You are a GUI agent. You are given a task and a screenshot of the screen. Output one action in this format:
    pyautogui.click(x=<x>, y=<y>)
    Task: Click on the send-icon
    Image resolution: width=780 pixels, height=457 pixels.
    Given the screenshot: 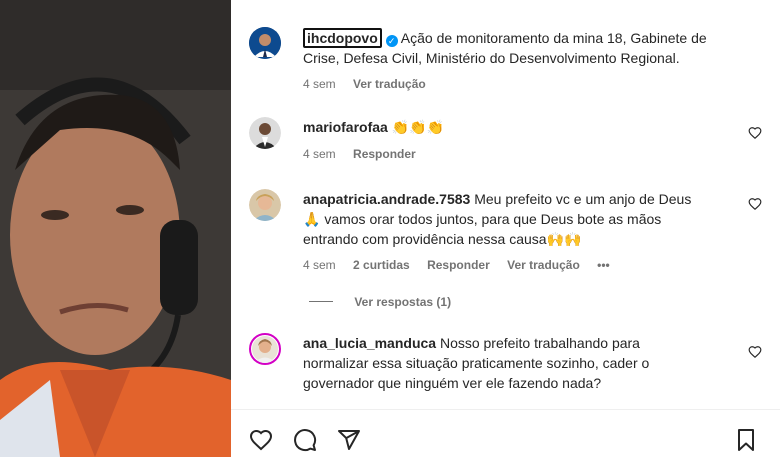 What is the action you would take?
    pyautogui.click(x=349, y=440)
    